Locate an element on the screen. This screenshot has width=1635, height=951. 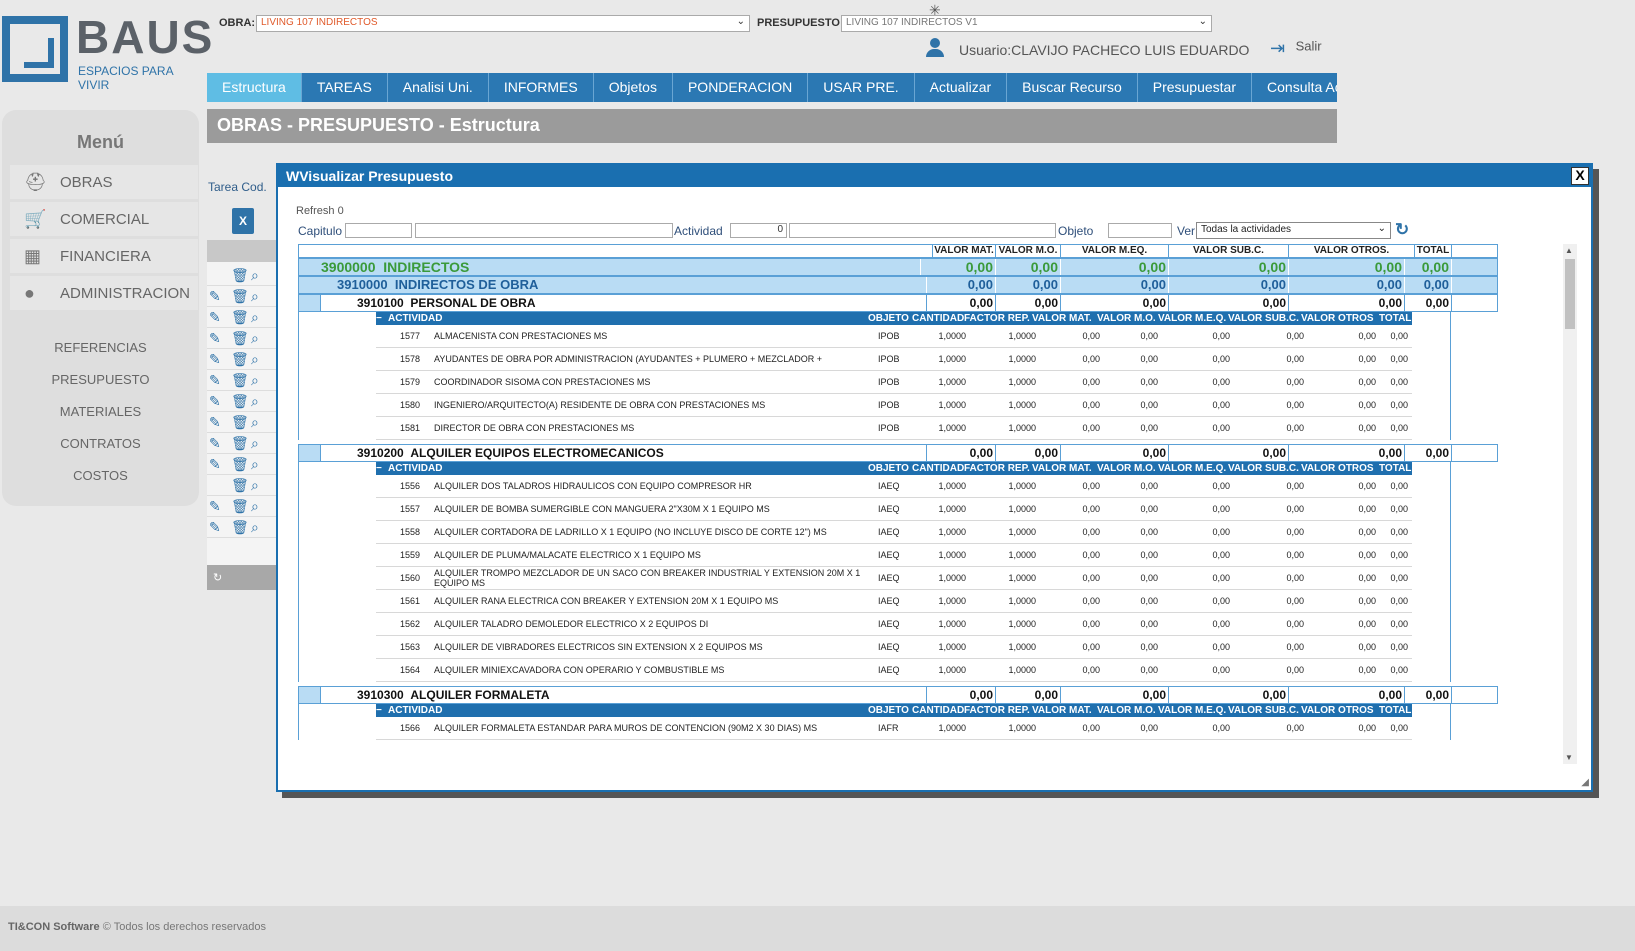
scroll-up-icon: ▲ is located at coordinates (1569, 250).